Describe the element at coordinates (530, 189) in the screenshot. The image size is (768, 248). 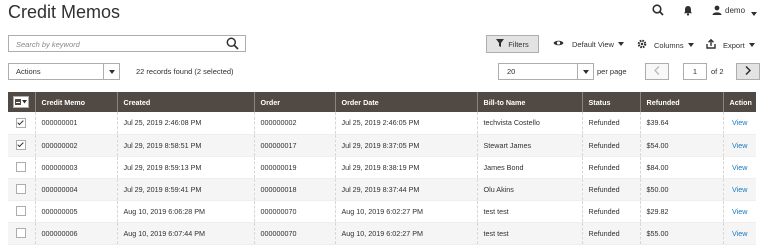
I see `cell-bill-to-name: Olu Akins` at that location.